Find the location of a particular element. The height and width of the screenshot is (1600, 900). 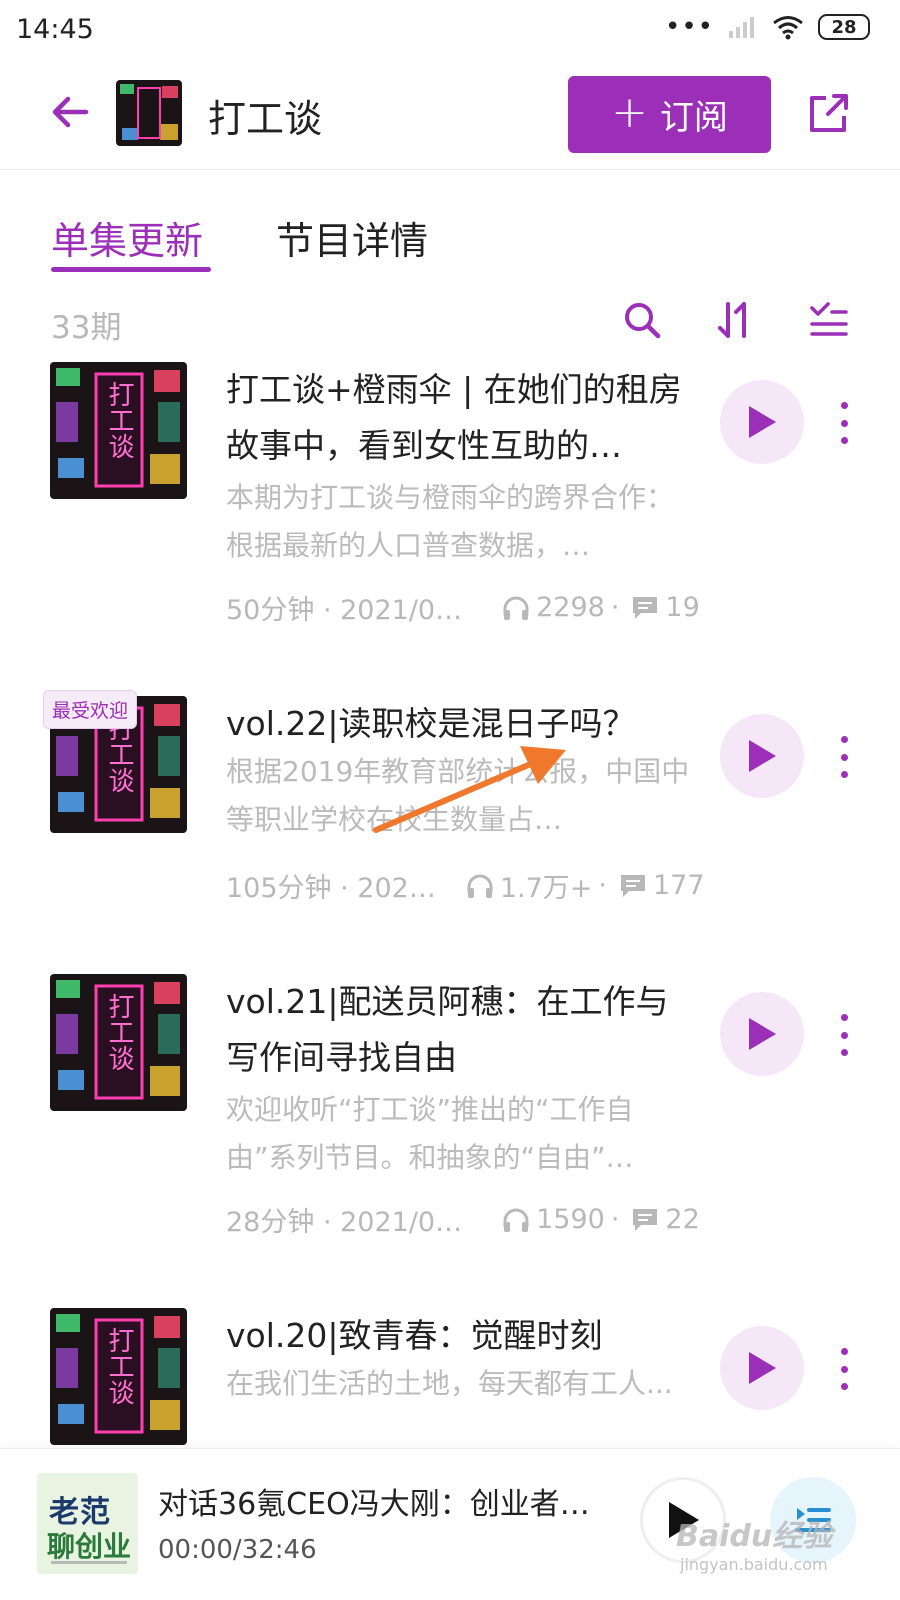

tab-details: 节目详情 is located at coordinates (352, 237).